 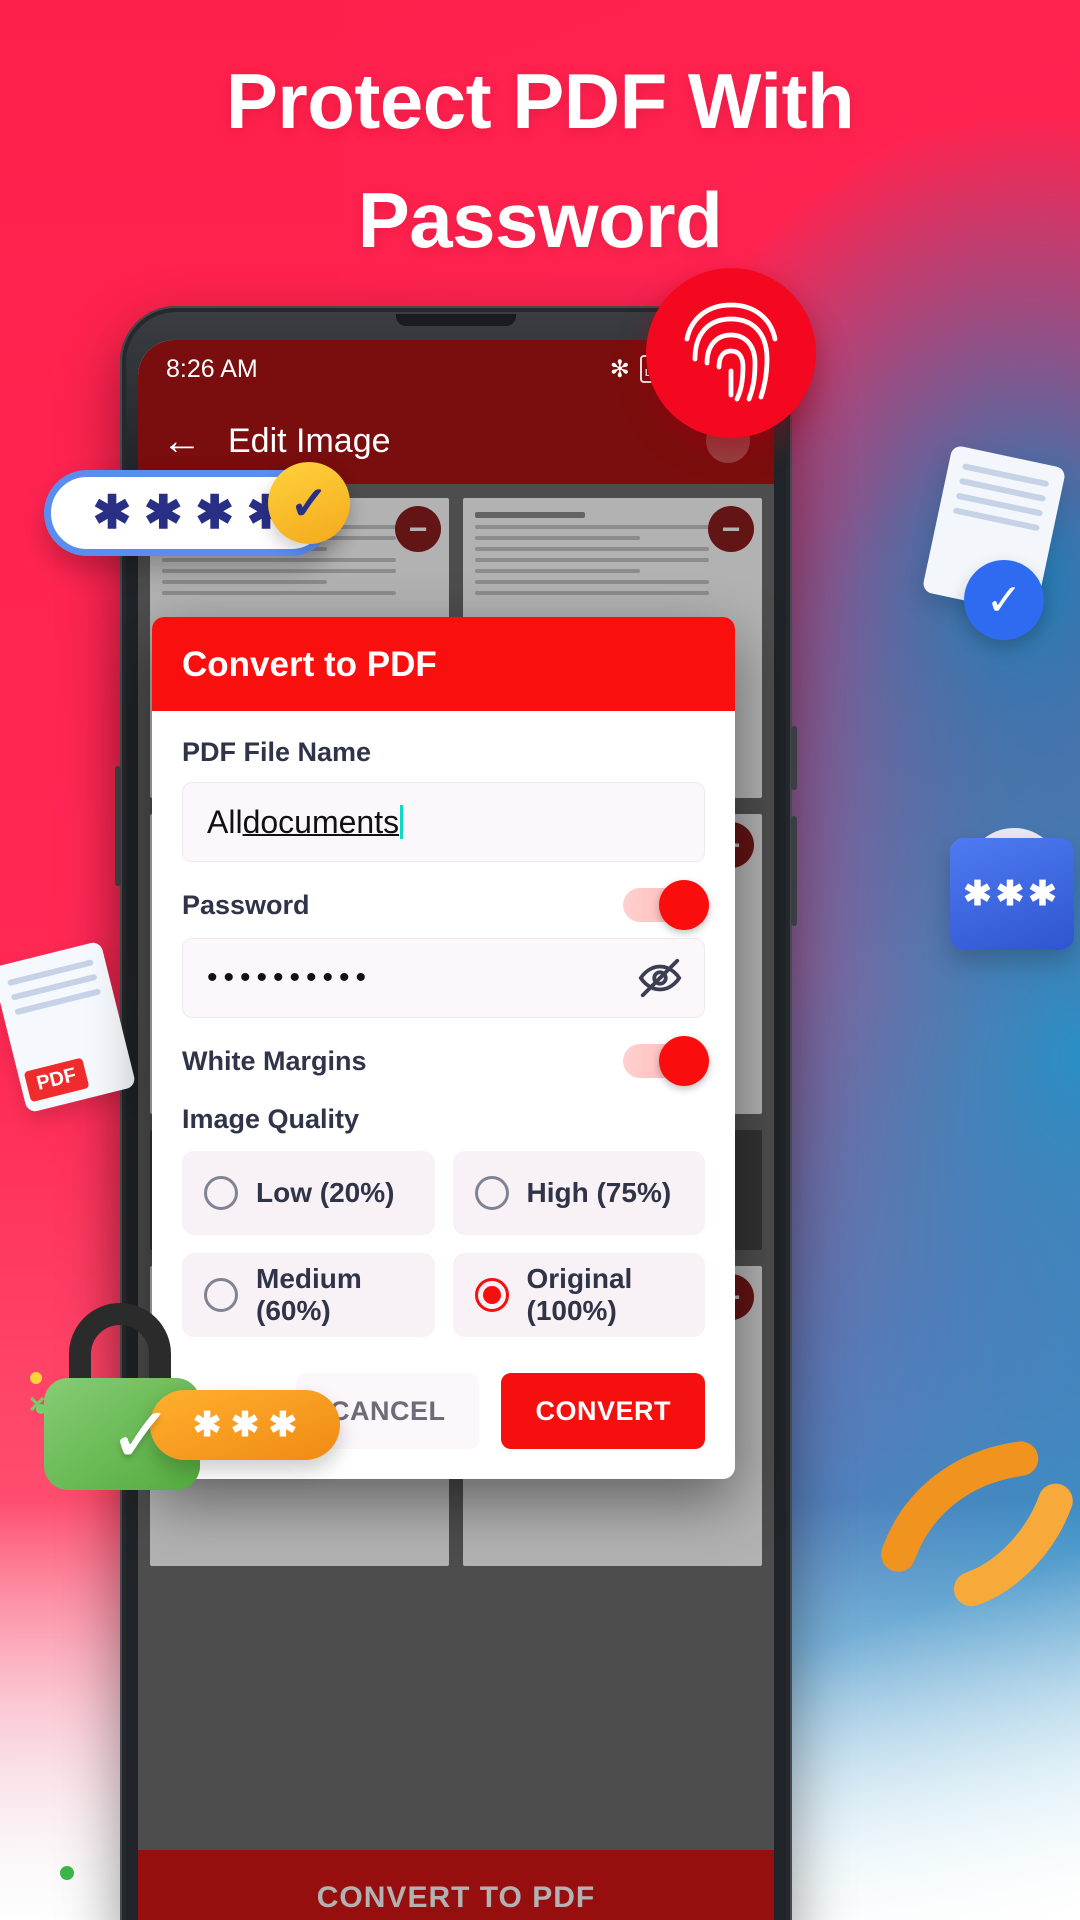 I want to click on app-bar-title: Edit Image, so click(x=309, y=440).